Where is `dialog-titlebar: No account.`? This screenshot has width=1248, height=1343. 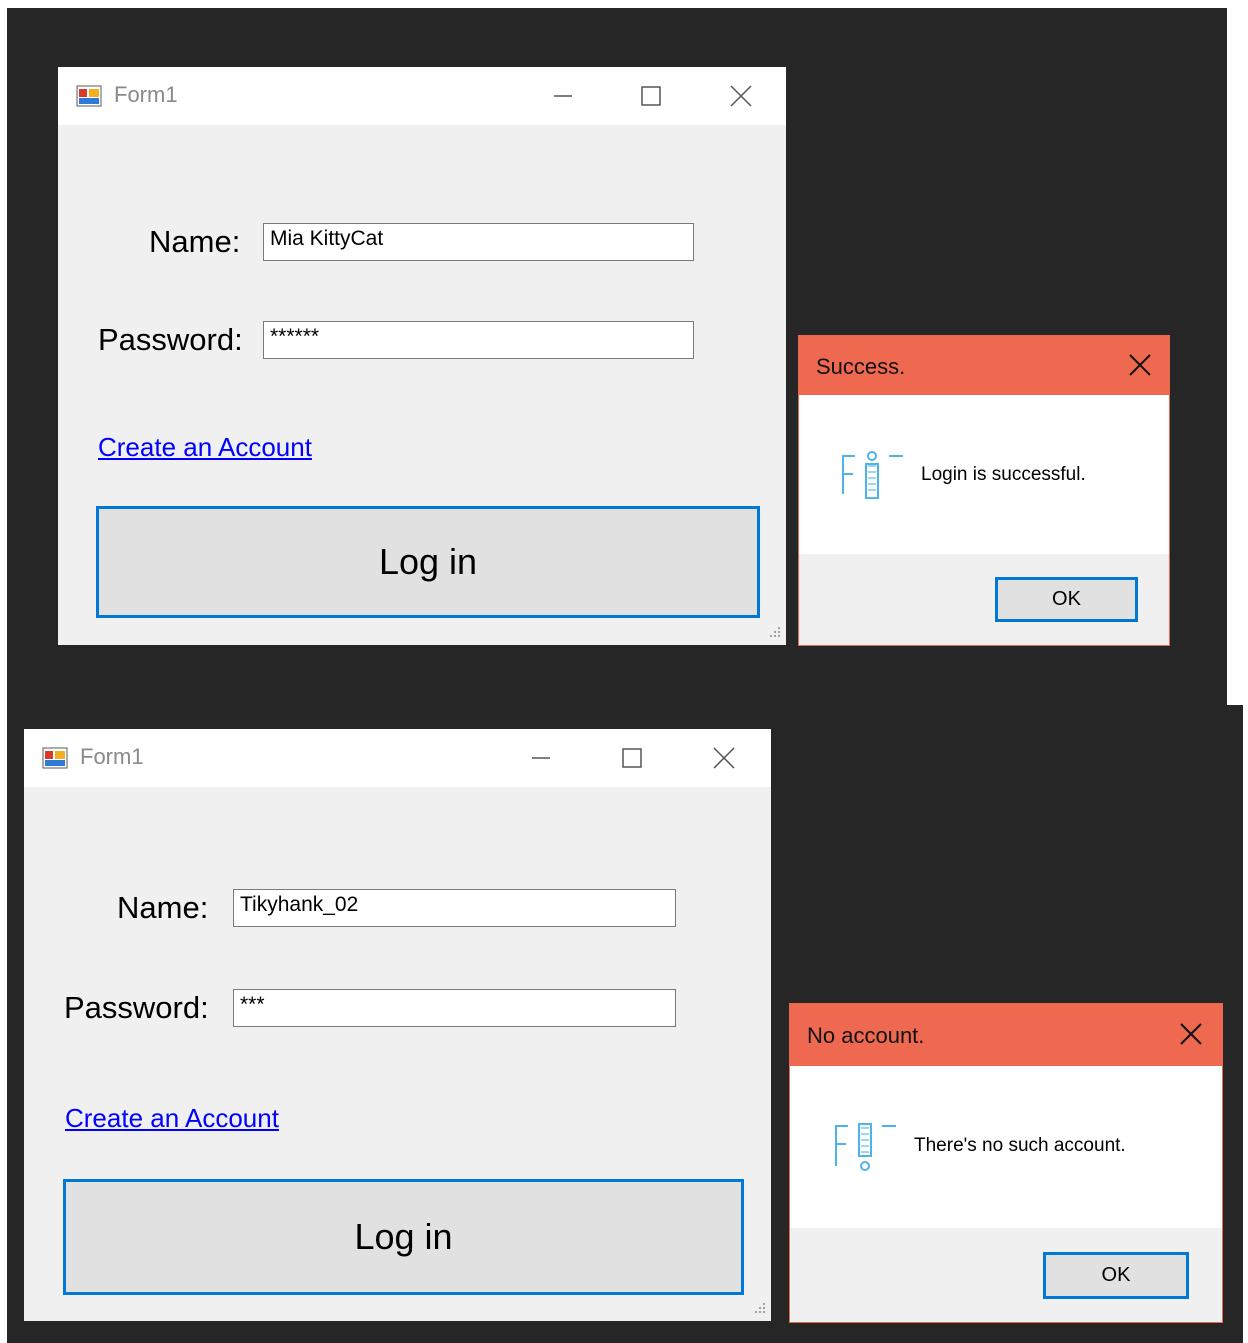 dialog-titlebar: No account. is located at coordinates (1006, 1035).